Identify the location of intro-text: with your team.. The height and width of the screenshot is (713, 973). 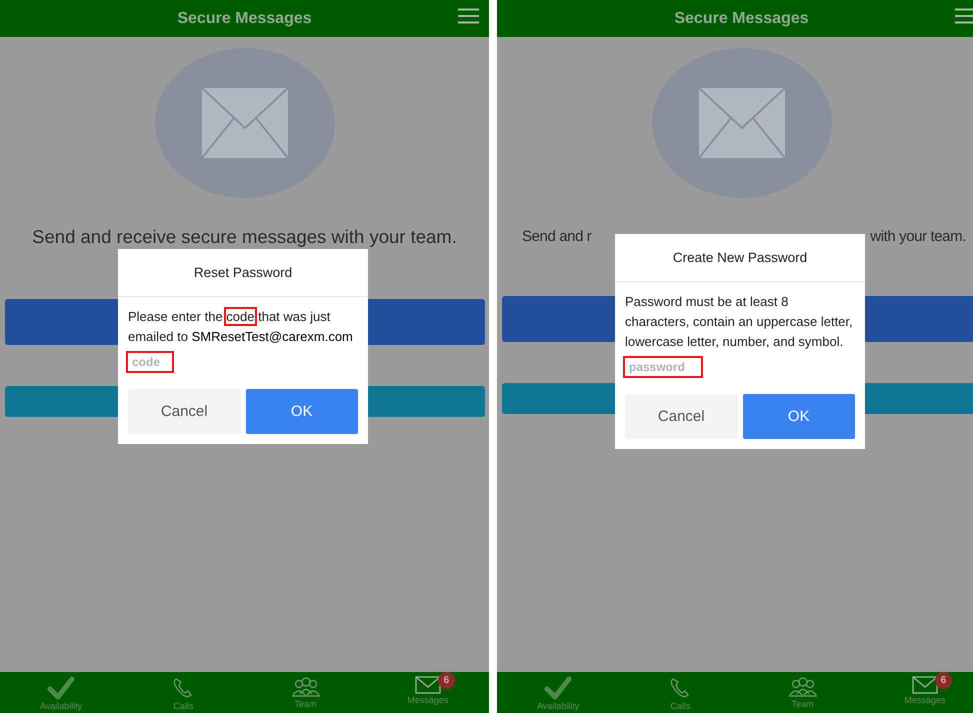
(918, 236).